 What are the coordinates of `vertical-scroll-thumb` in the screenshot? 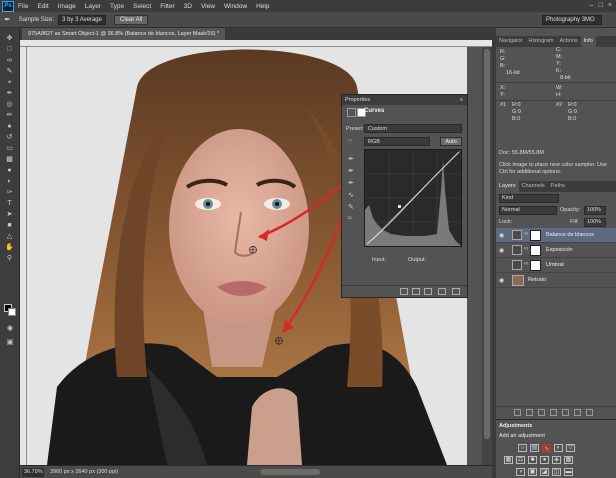 It's located at (487, 244).